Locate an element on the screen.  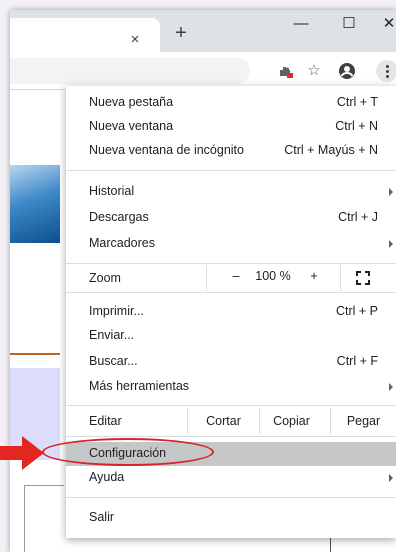
menu-item-print: Imprimir... Ctrl + P is located at coordinates (231, 312).